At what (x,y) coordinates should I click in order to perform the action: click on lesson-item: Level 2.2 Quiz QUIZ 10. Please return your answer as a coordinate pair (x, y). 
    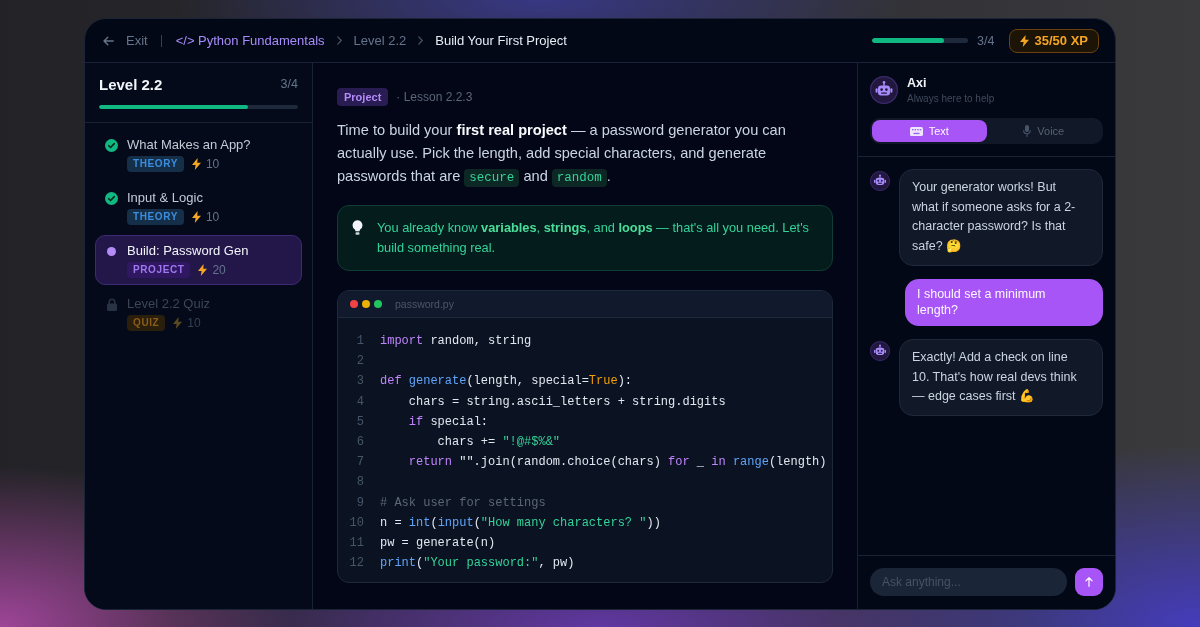
    Looking at the image, I should click on (198, 313).